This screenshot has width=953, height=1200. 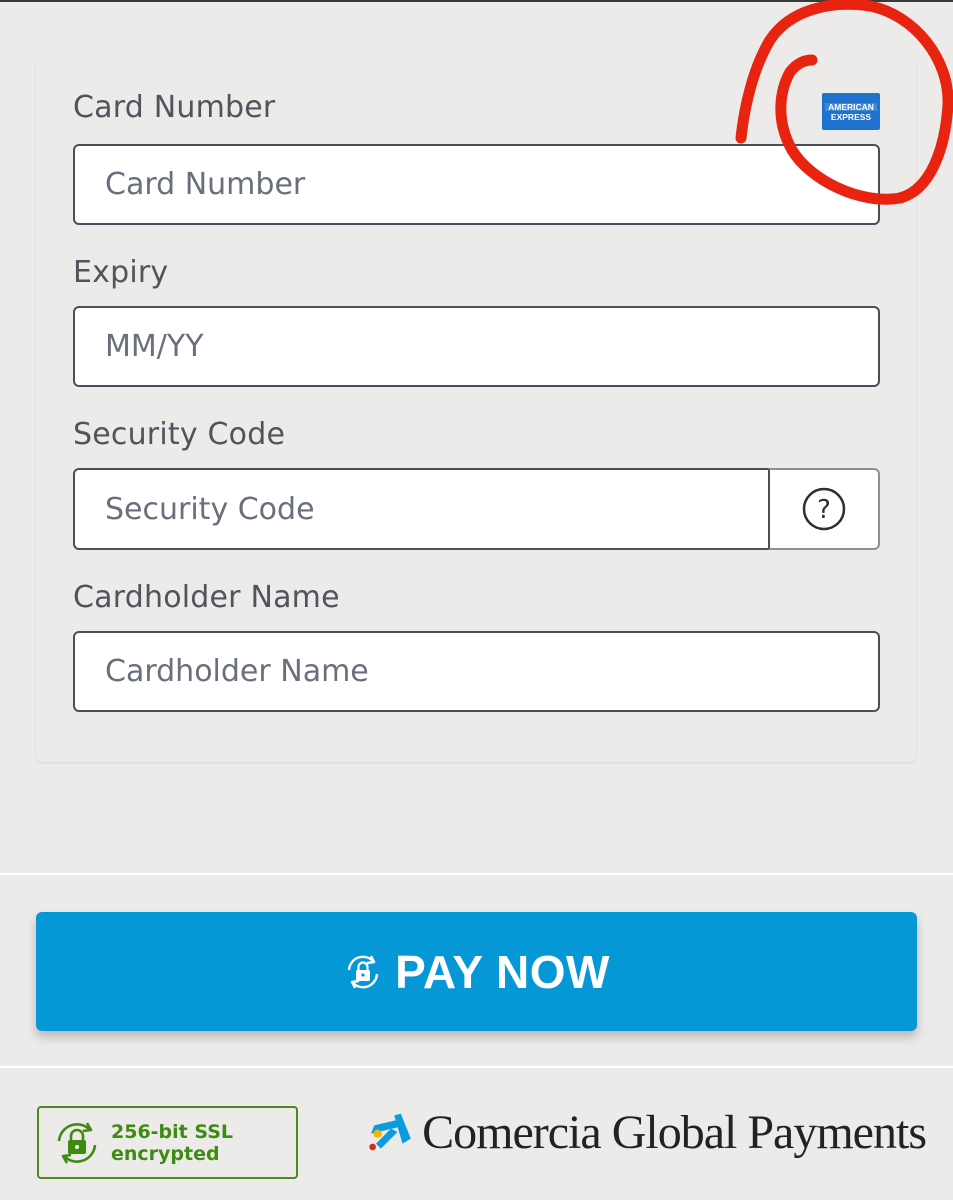 I want to click on ssl-line2: encrypted, so click(x=165, y=1153).